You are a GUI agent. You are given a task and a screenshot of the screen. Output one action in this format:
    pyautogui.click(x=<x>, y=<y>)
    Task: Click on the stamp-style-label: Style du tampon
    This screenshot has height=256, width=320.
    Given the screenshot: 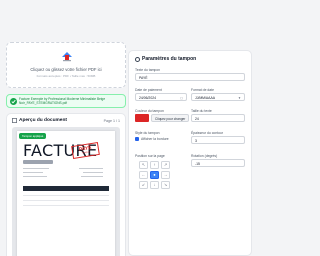 What is the action you would take?
    pyautogui.click(x=147, y=133)
    